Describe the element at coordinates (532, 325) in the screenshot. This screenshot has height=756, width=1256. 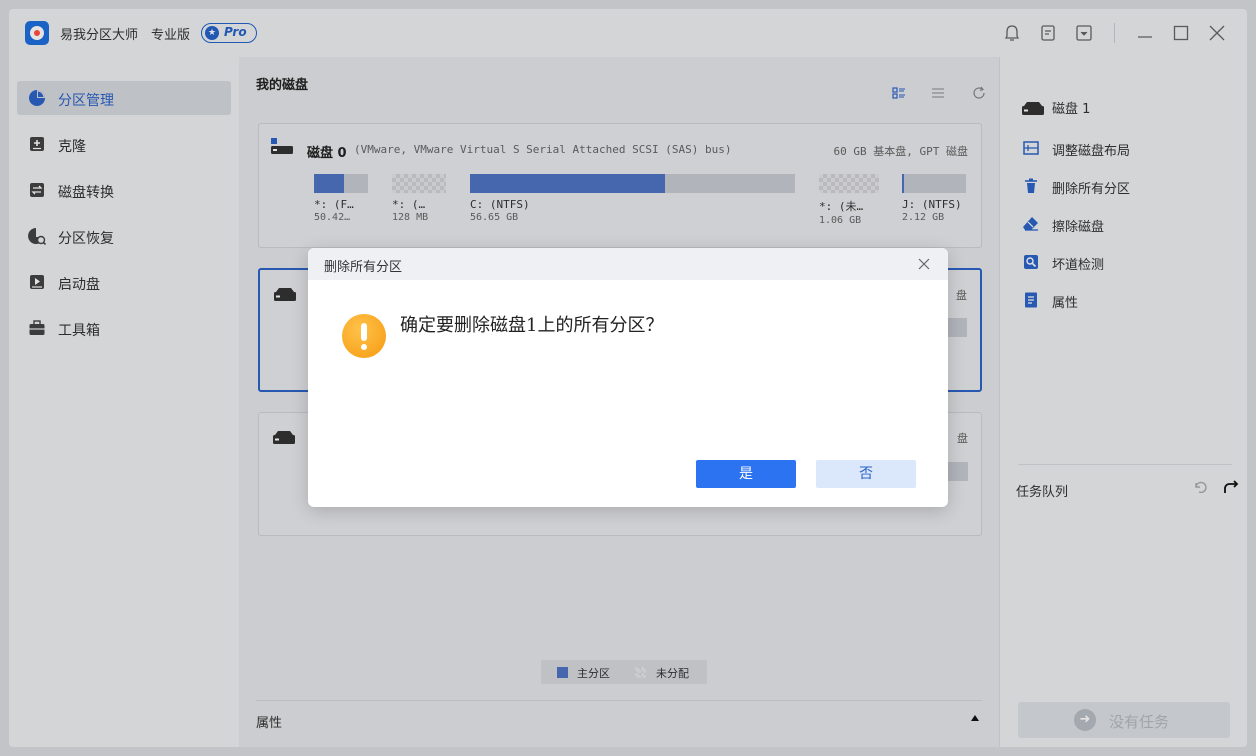
I see `dialog-message: 确定要删除磁盘1上的所有分区？` at that location.